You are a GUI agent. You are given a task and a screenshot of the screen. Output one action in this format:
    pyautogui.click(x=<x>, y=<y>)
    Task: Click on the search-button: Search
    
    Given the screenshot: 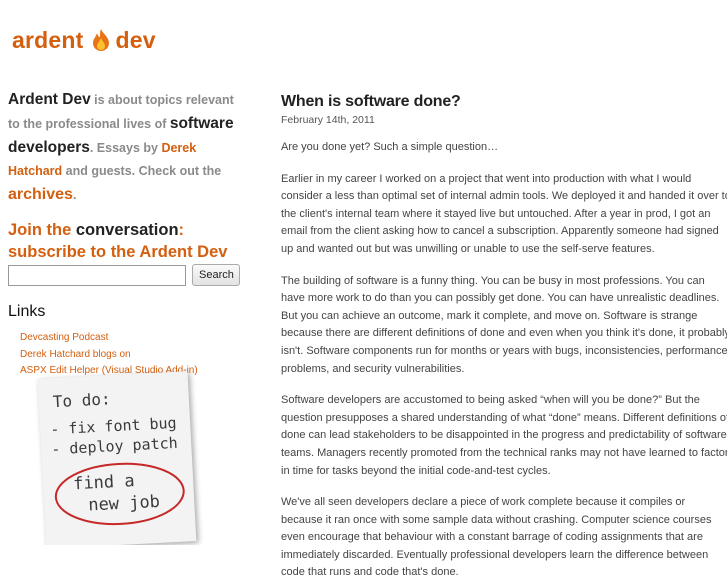 What is the action you would take?
    pyautogui.click(x=216, y=275)
    